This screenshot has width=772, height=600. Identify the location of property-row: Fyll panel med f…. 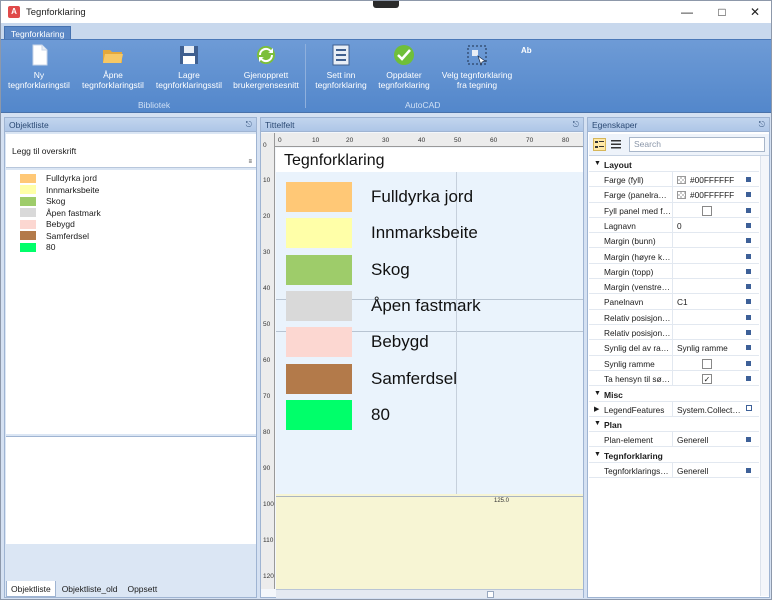
(674, 210).